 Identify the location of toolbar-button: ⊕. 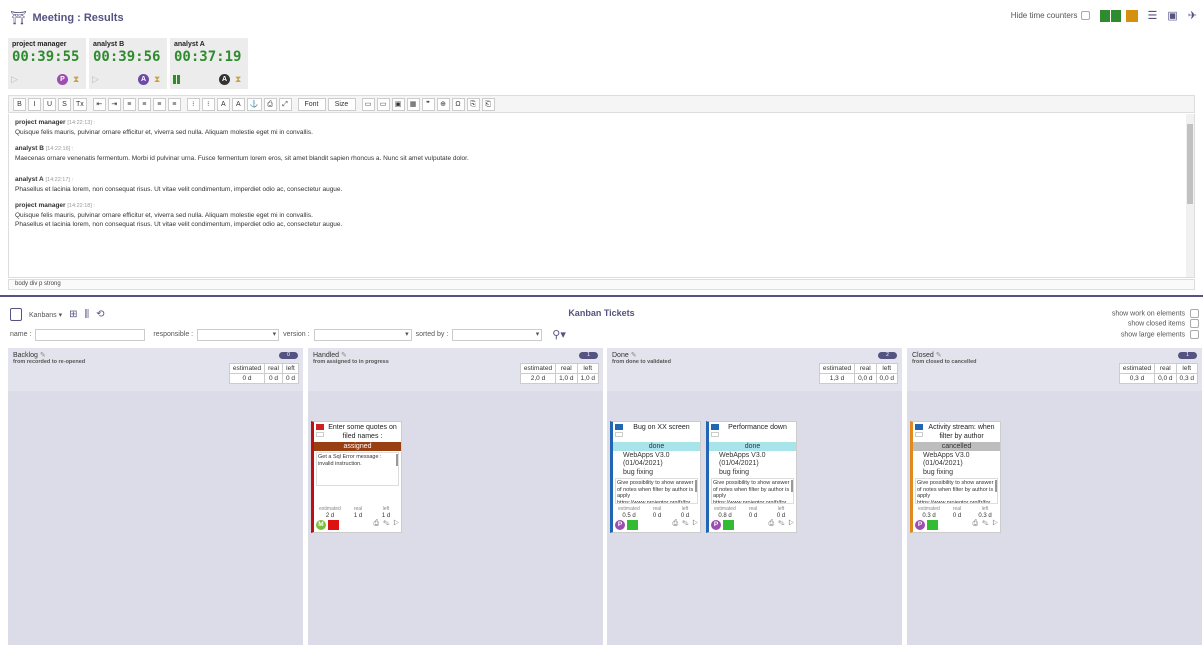
(443, 104).